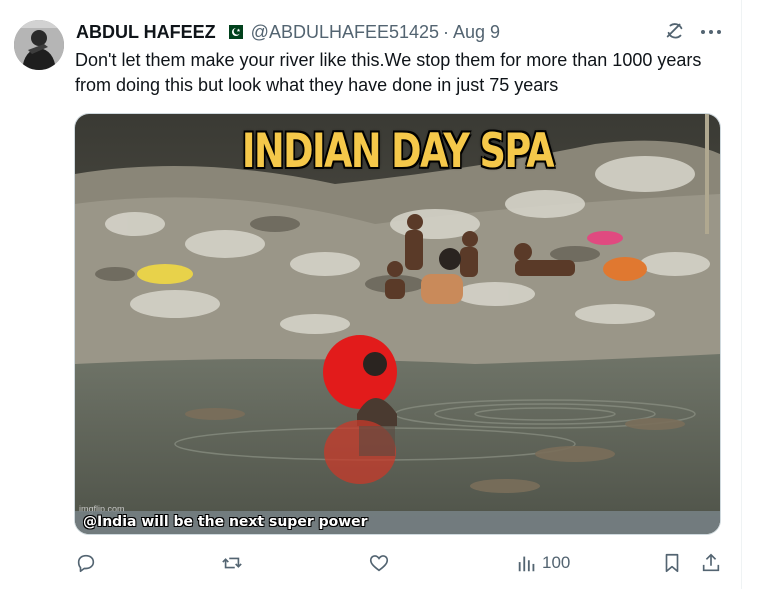 The image size is (770, 589). Describe the element at coordinates (476, 32) in the screenshot. I see `tweet-date: Aug 9` at that location.